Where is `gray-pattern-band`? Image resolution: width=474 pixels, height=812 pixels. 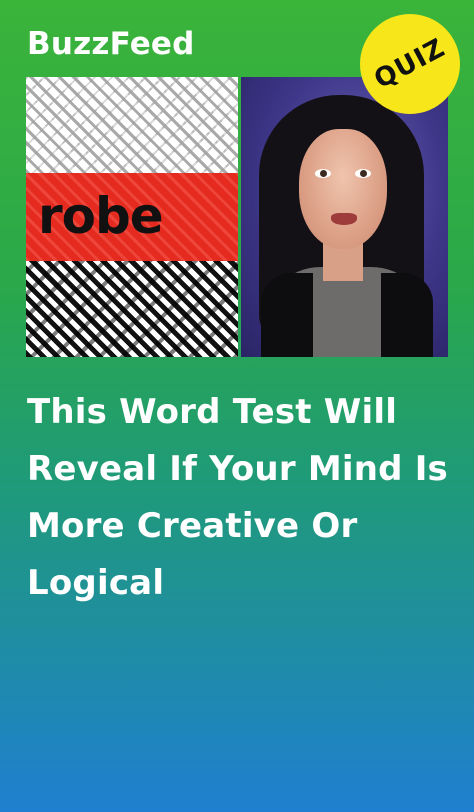 gray-pattern-band is located at coordinates (132, 125).